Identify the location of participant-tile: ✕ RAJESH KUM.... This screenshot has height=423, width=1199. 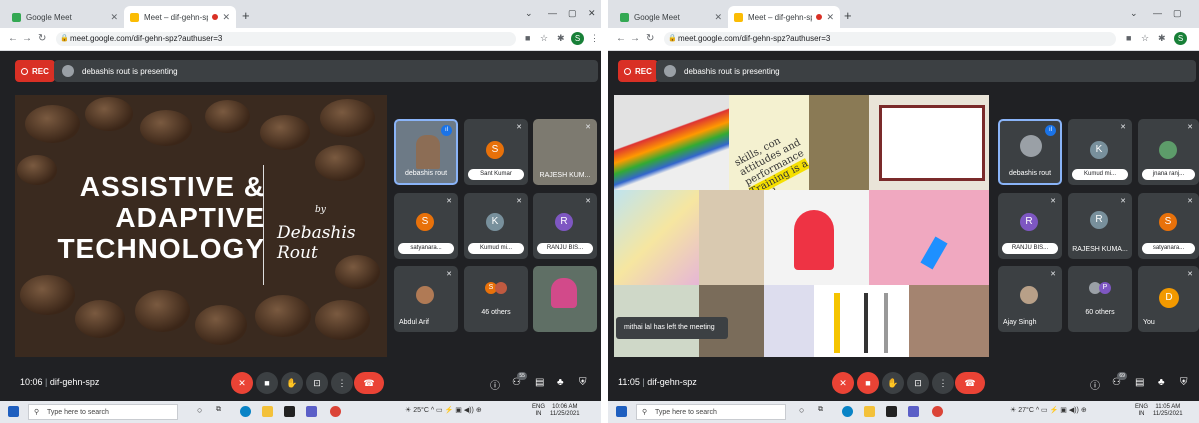
(565, 152).